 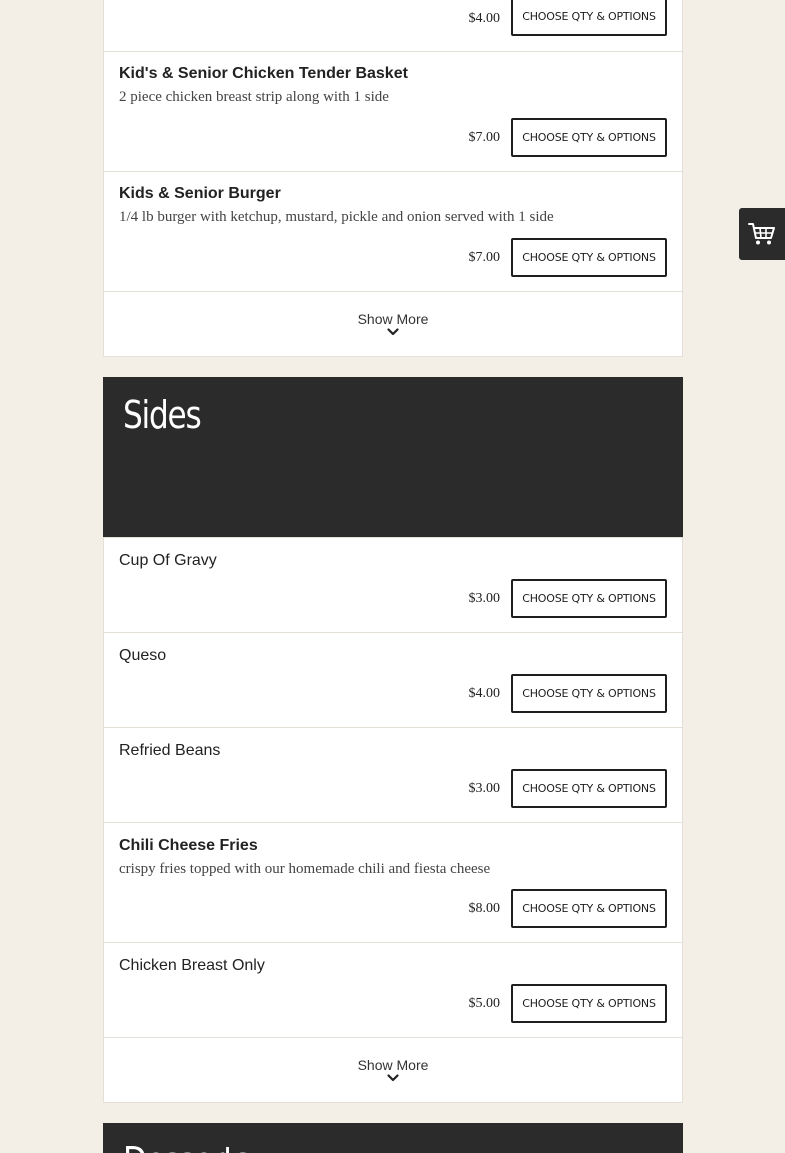 What do you see at coordinates (393, 1138) in the screenshot?
I see `section-header-desserts: Desserts` at bounding box center [393, 1138].